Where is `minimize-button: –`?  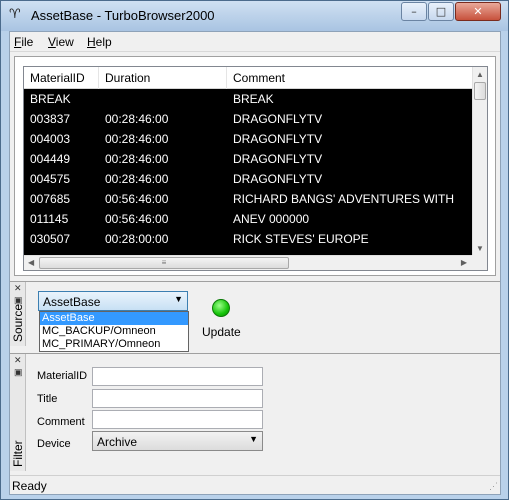 minimize-button: – is located at coordinates (414, 11).